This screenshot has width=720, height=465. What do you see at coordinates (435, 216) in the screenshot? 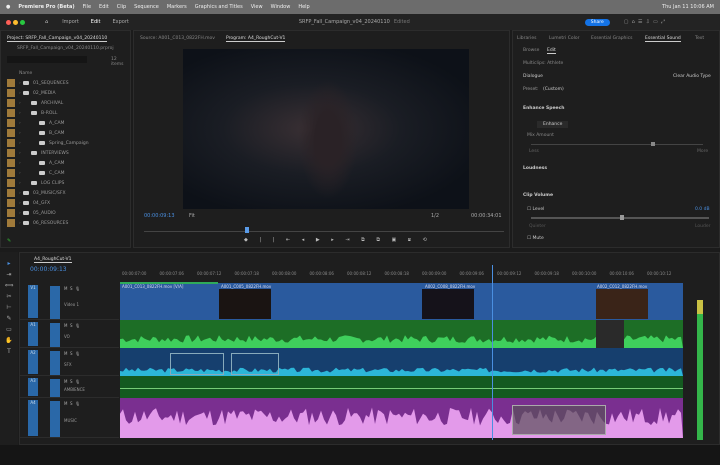
I see `resolution-select: 1/2` at bounding box center [435, 216].